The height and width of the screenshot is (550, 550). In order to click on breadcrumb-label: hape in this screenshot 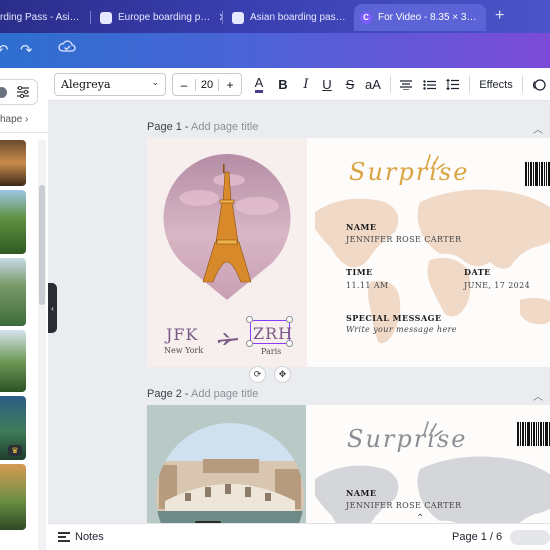, I will do `click(11, 119)`.